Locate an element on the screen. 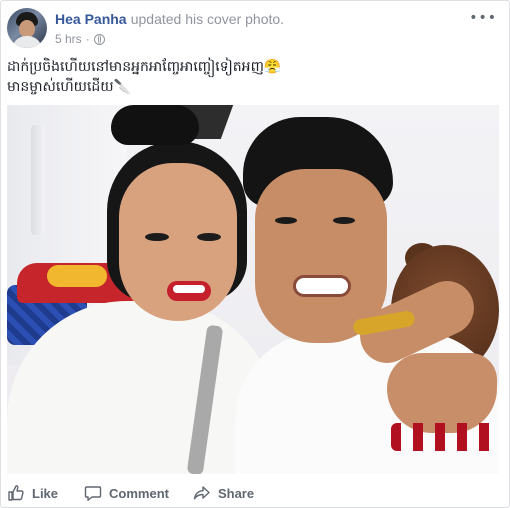  share-button: Share is located at coordinates (223, 493).